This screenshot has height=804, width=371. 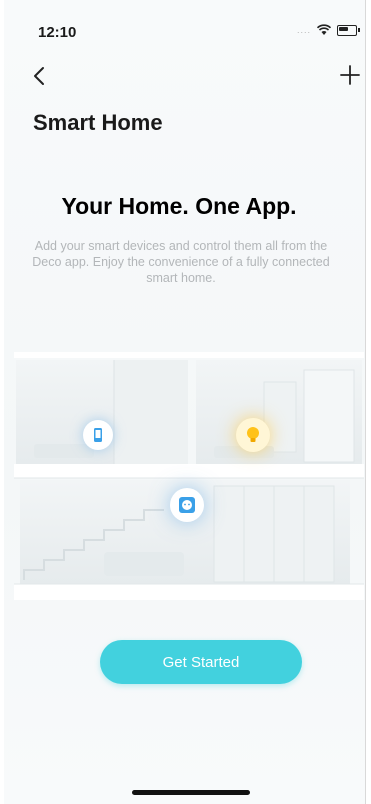 What do you see at coordinates (57, 32) in the screenshot?
I see `status-time: 12:10` at bounding box center [57, 32].